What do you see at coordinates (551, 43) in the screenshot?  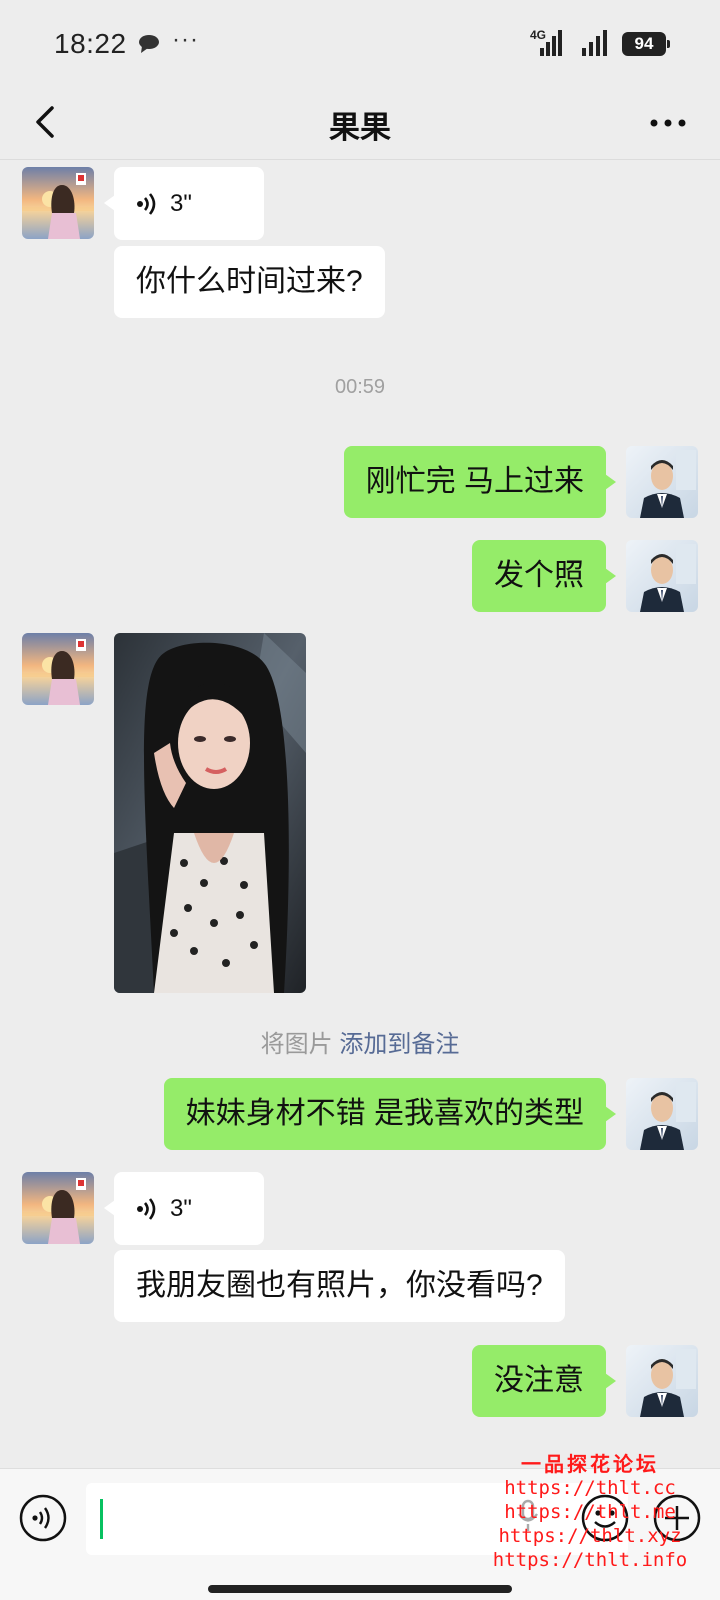 I see `signal-icon` at bounding box center [551, 43].